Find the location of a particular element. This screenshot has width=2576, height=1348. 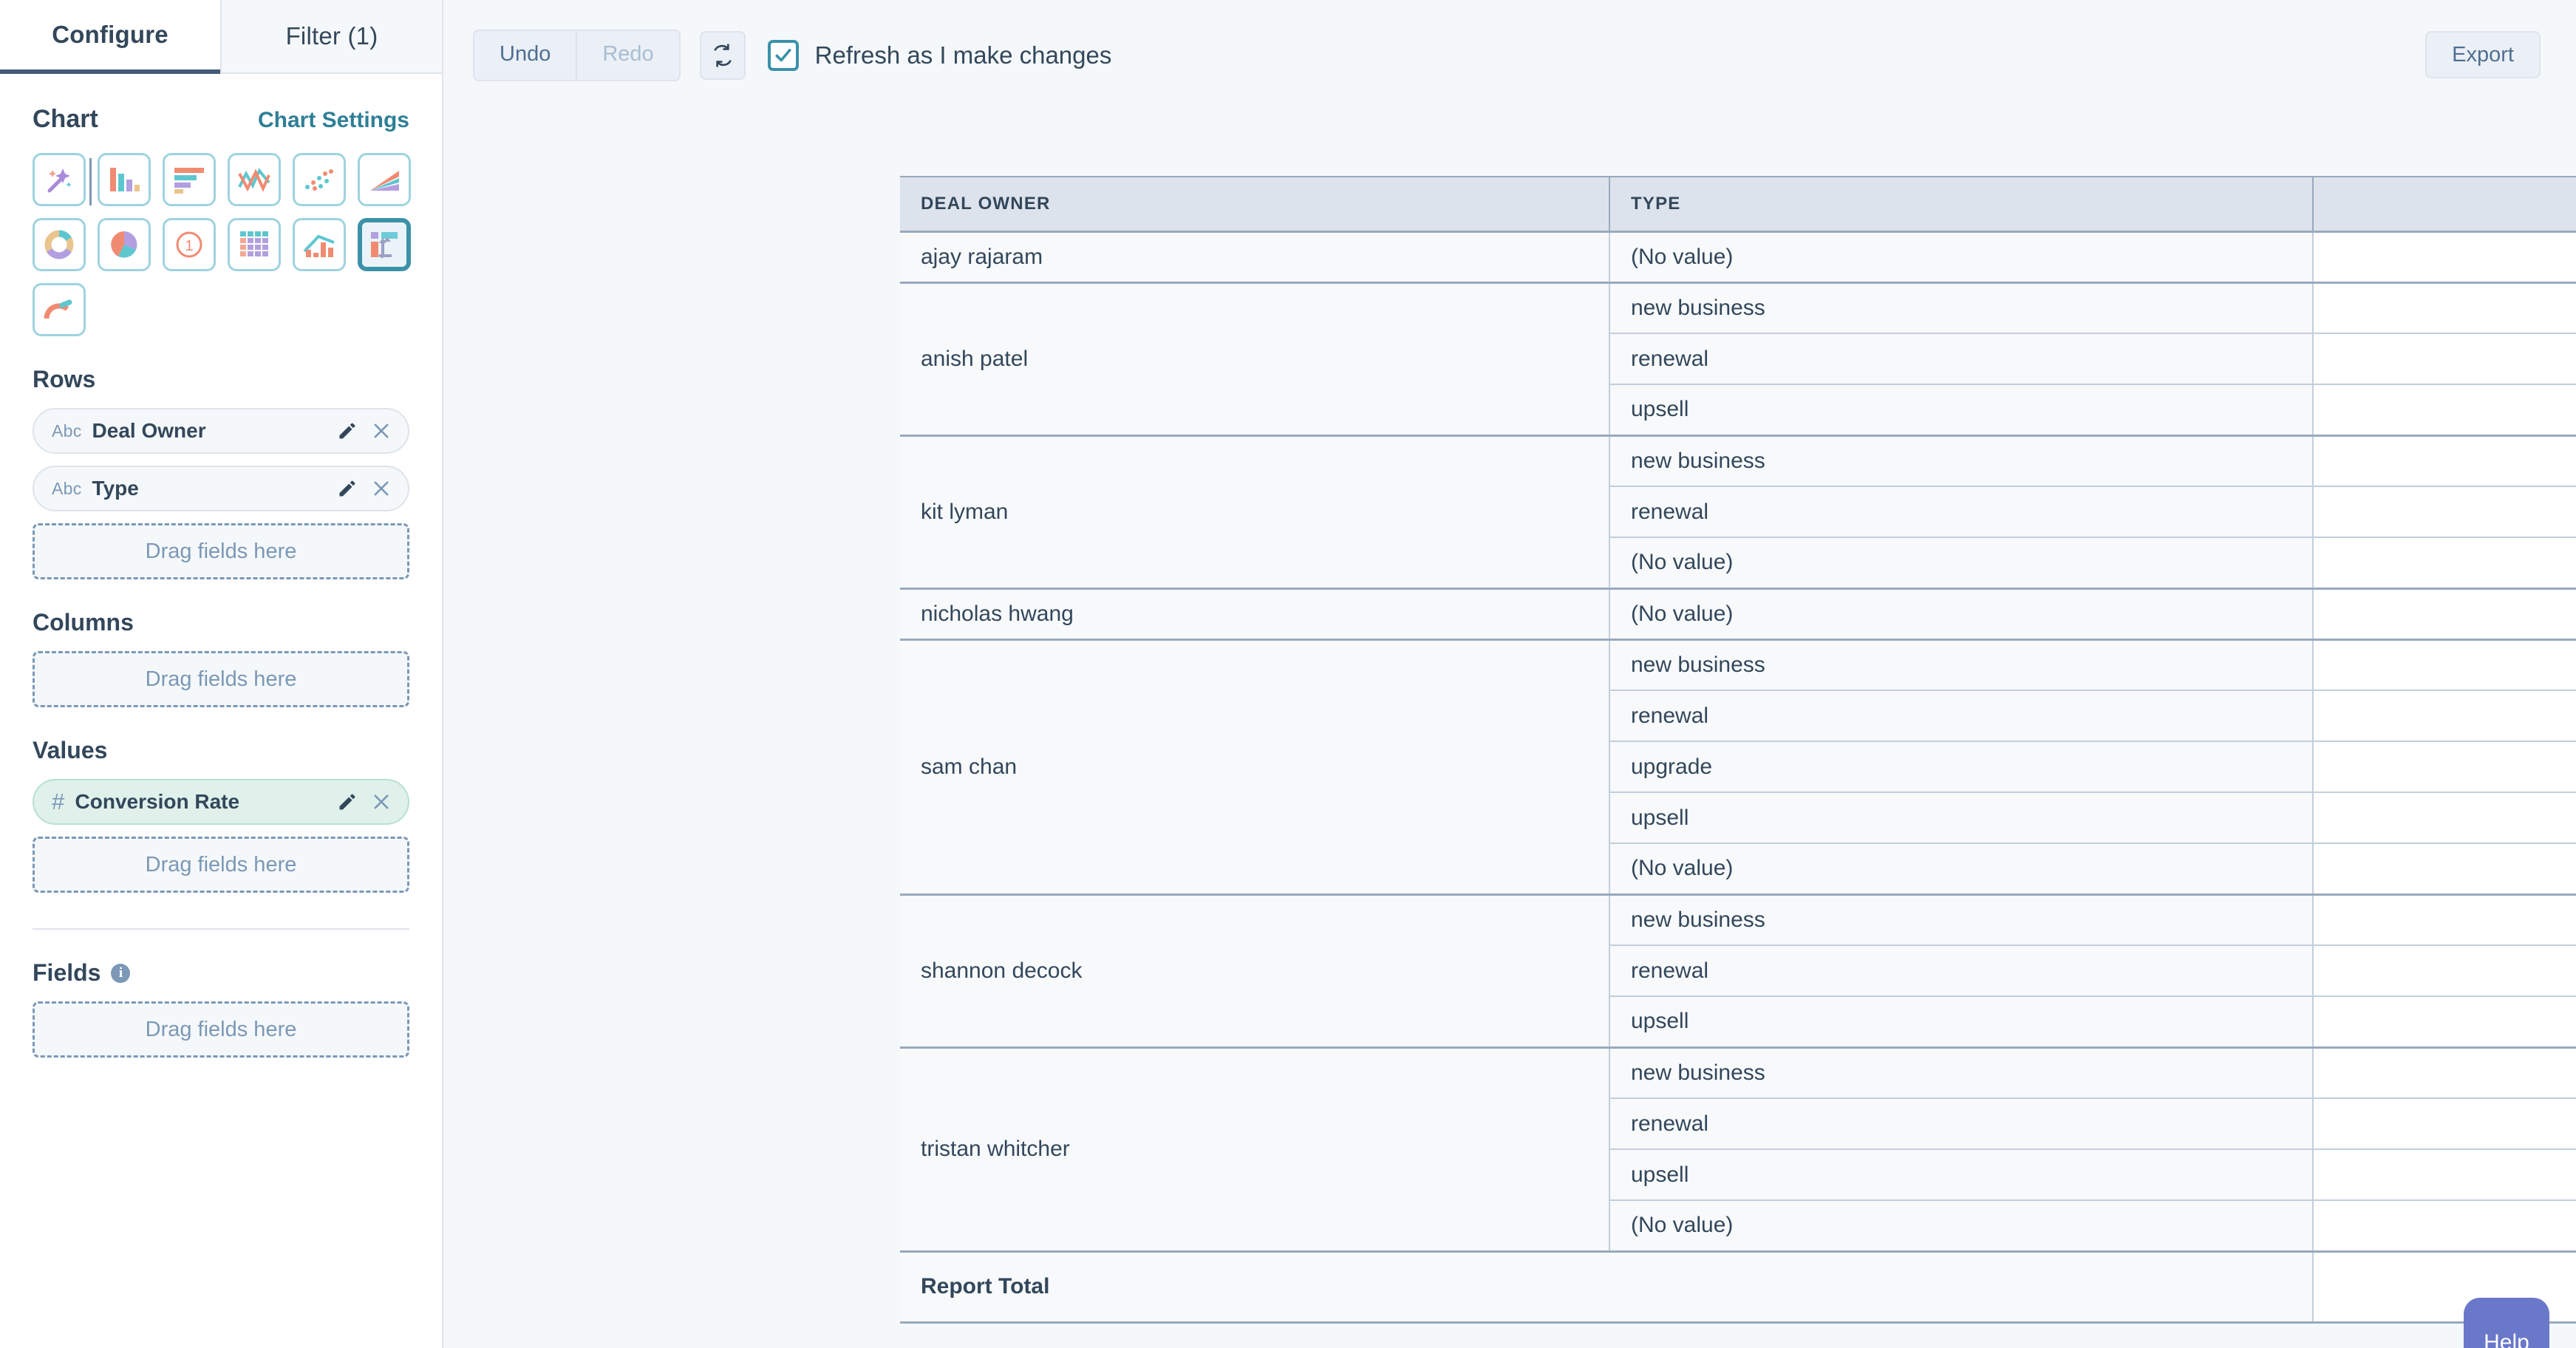

svg-text: 1 is located at coordinates (189, 246).